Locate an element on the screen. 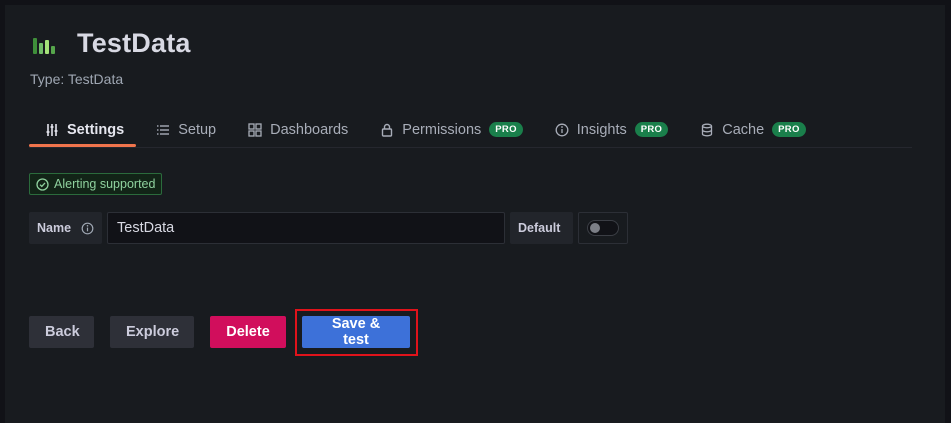 This screenshot has height=423, width=951. name-label: Name is located at coordinates (65, 228).